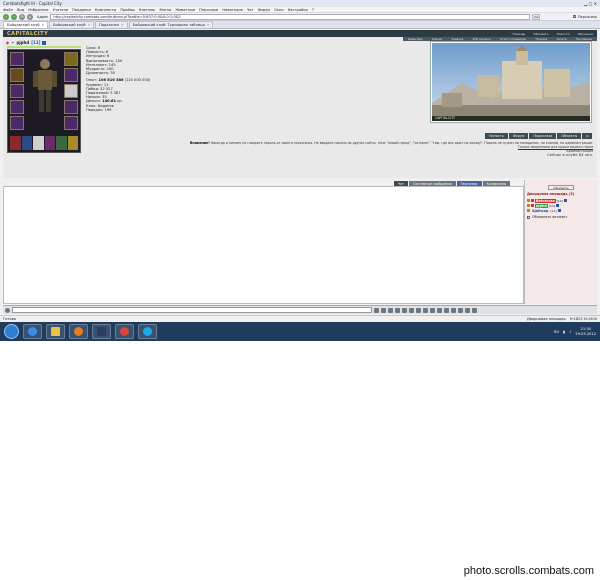  Describe the element at coordinates (397, 310) in the screenshot. I see `filter-icon` at that location.